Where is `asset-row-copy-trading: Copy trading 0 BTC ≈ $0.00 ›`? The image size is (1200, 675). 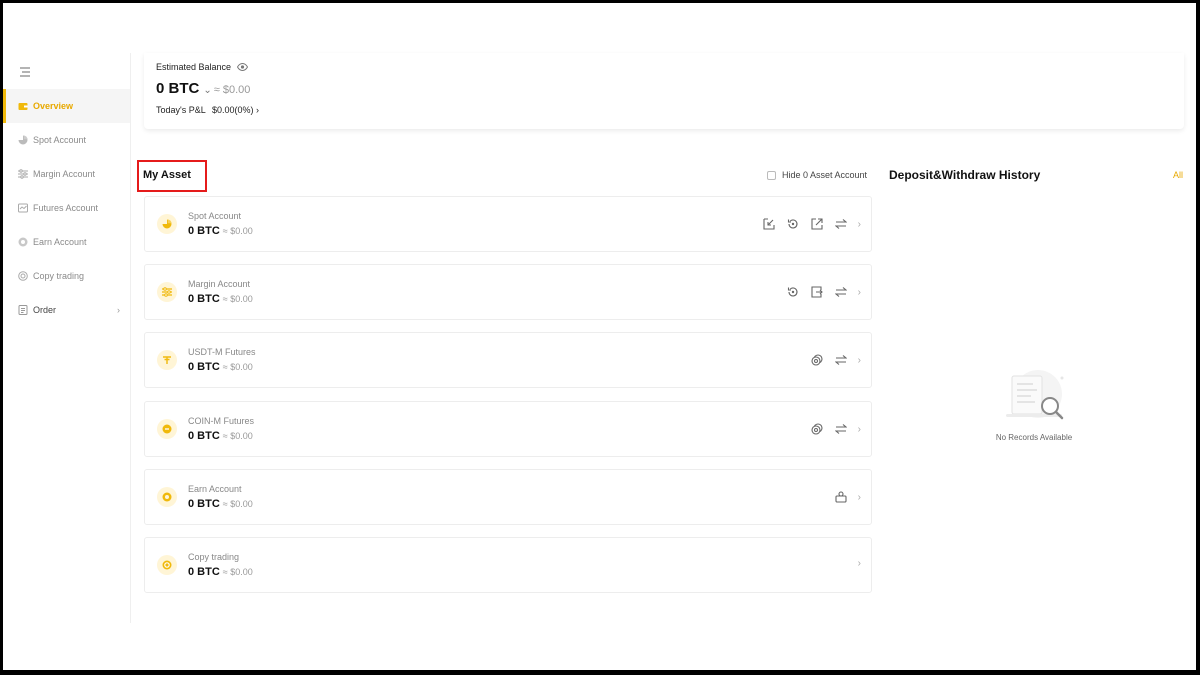 asset-row-copy-trading: Copy trading 0 BTC ≈ $0.00 › is located at coordinates (508, 565).